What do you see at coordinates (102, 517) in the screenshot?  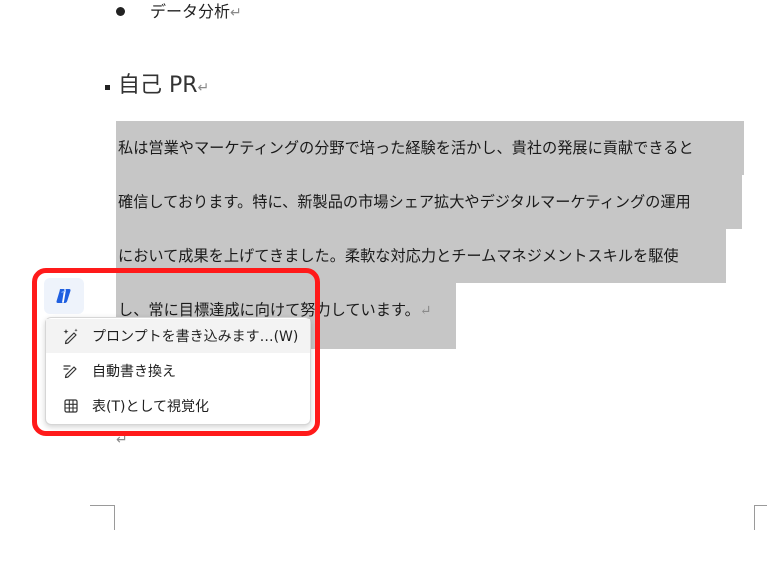 I see `page-corner-mark-left` at bounding box center [102, 517].